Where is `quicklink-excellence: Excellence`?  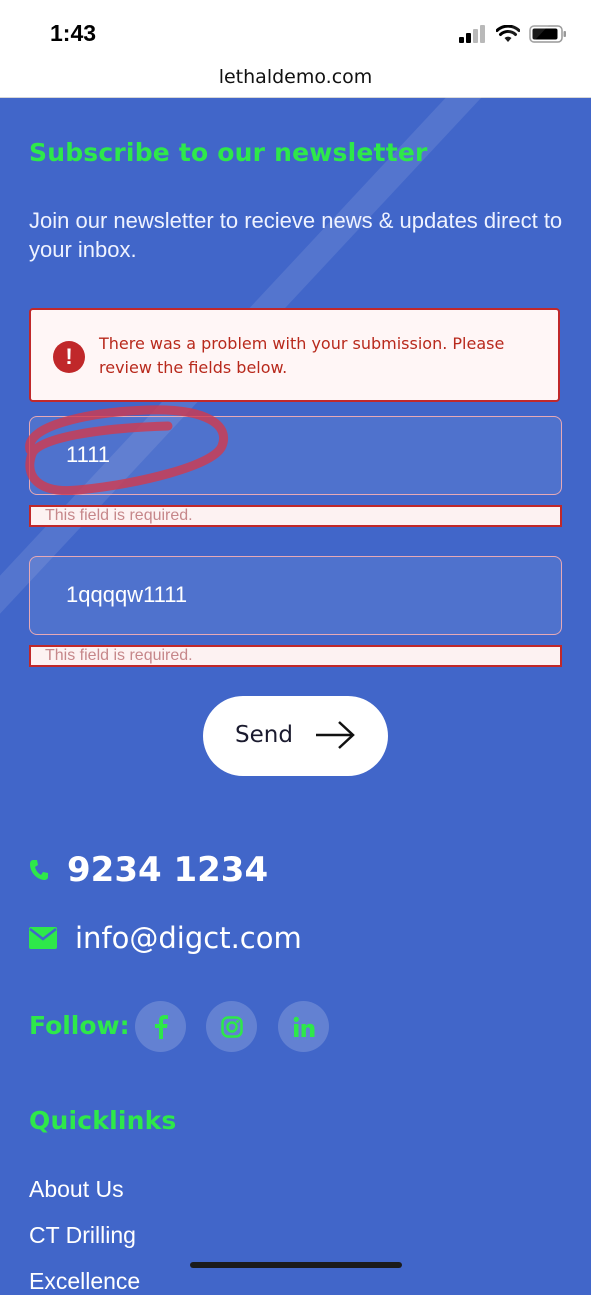
quicklink-excellence: Excellence is located at coordinates (84, 1281).